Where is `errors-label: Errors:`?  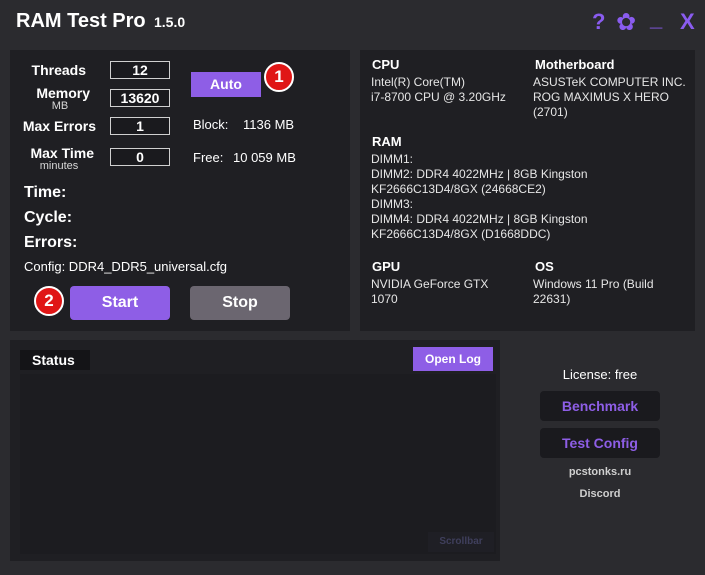
errors-label: Errors: is located at coordinates (51, 242).